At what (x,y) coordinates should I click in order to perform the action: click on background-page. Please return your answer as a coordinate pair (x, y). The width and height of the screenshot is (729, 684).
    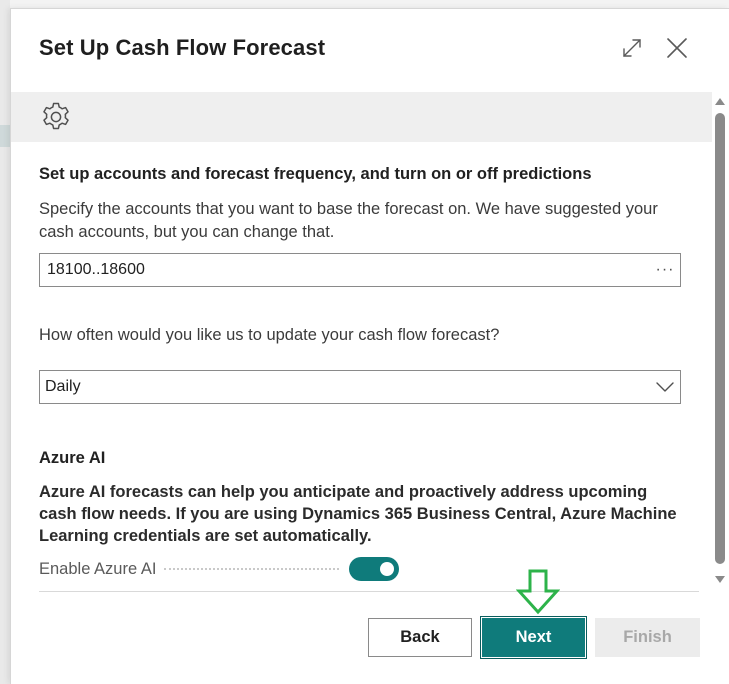
    Looking at the image, I should click on (5, 342).